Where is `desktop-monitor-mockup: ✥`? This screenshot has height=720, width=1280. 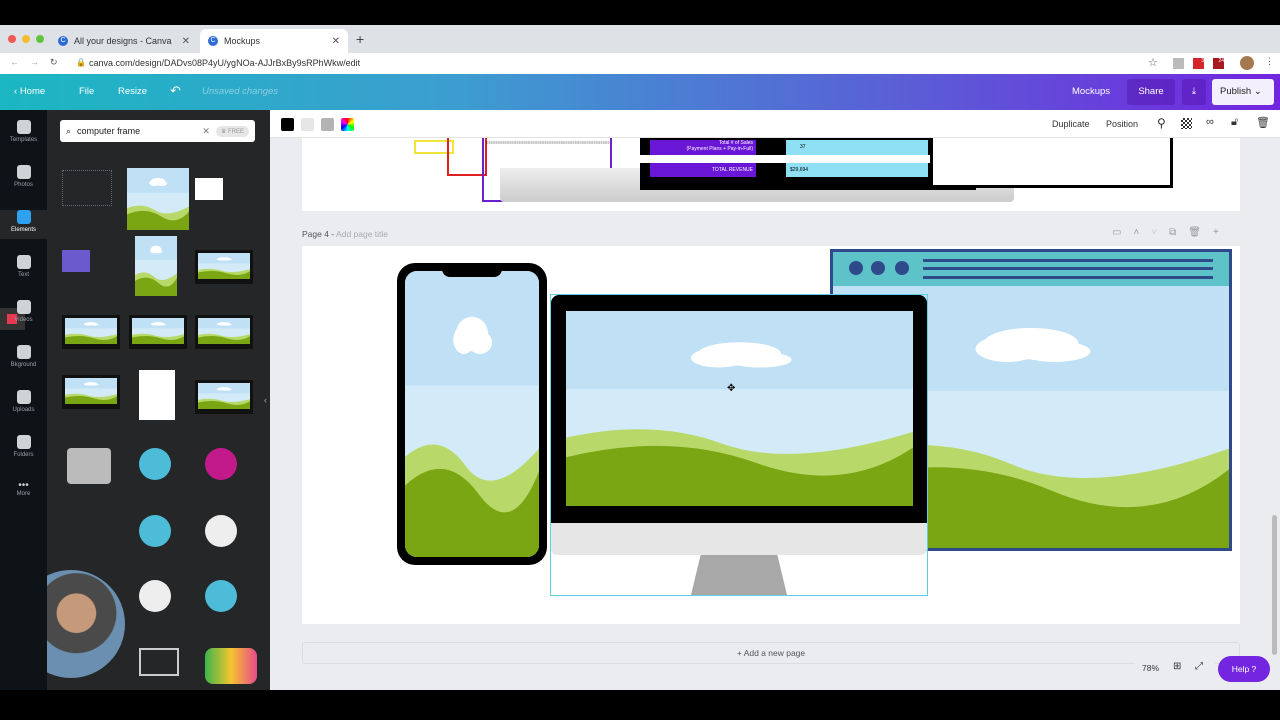 desktop-monitor-mockup: ✥ is located at coordinates (739, 445).